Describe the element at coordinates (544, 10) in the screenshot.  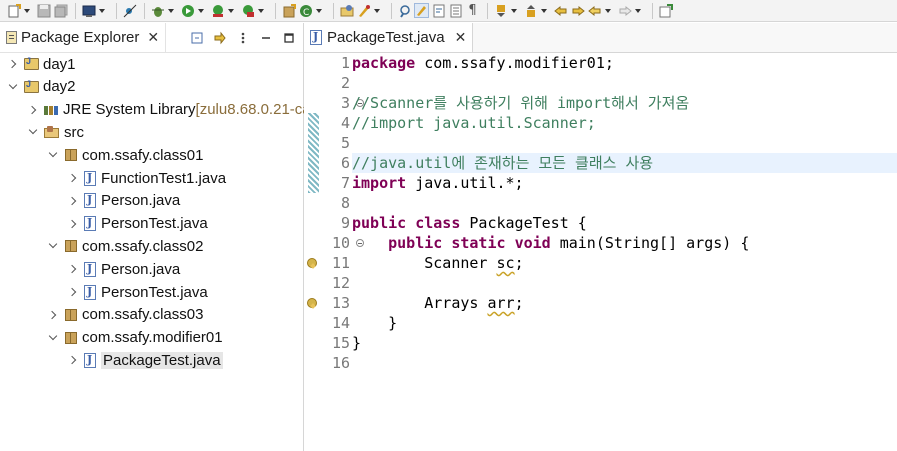
I see `previous-annotation-dropdown-icon` at that location.